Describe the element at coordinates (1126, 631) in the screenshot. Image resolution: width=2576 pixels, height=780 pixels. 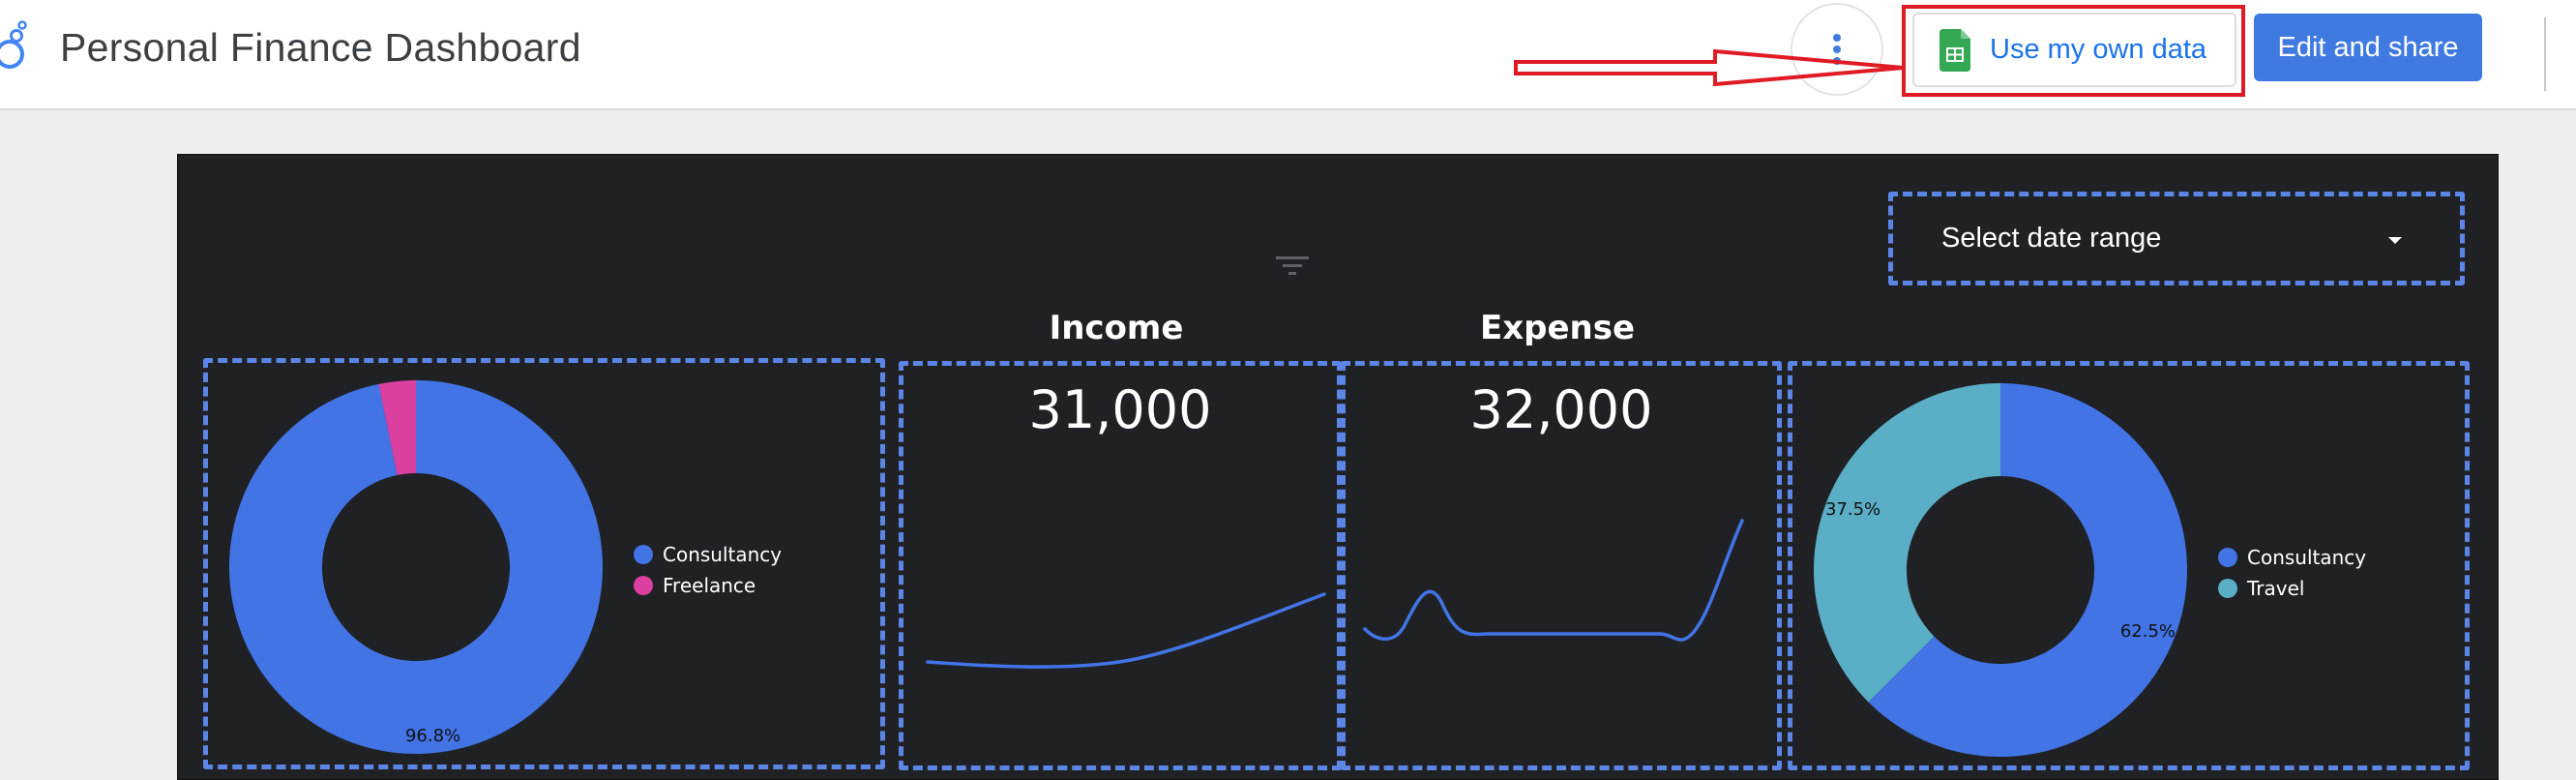
I see `income-sparkline` at that location.